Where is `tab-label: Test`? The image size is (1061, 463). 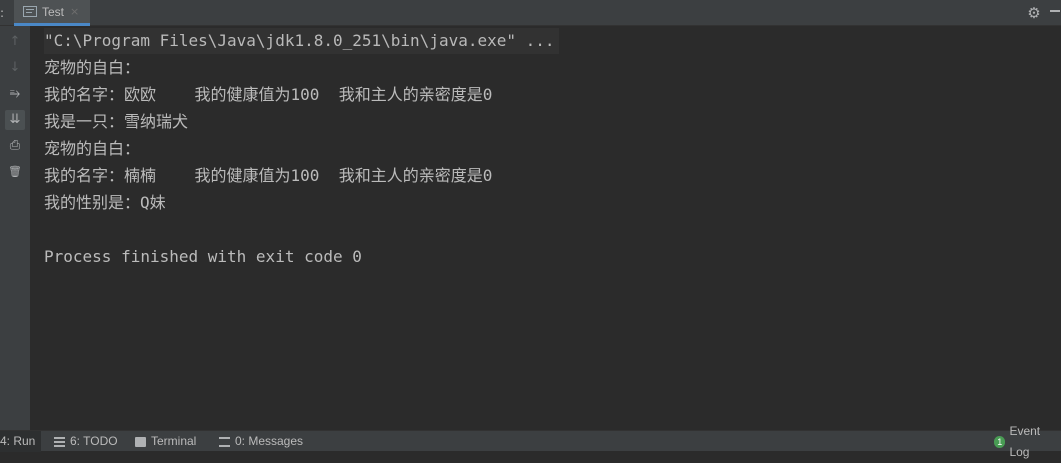
tab-label: Test is located at coordinates (53, 11).